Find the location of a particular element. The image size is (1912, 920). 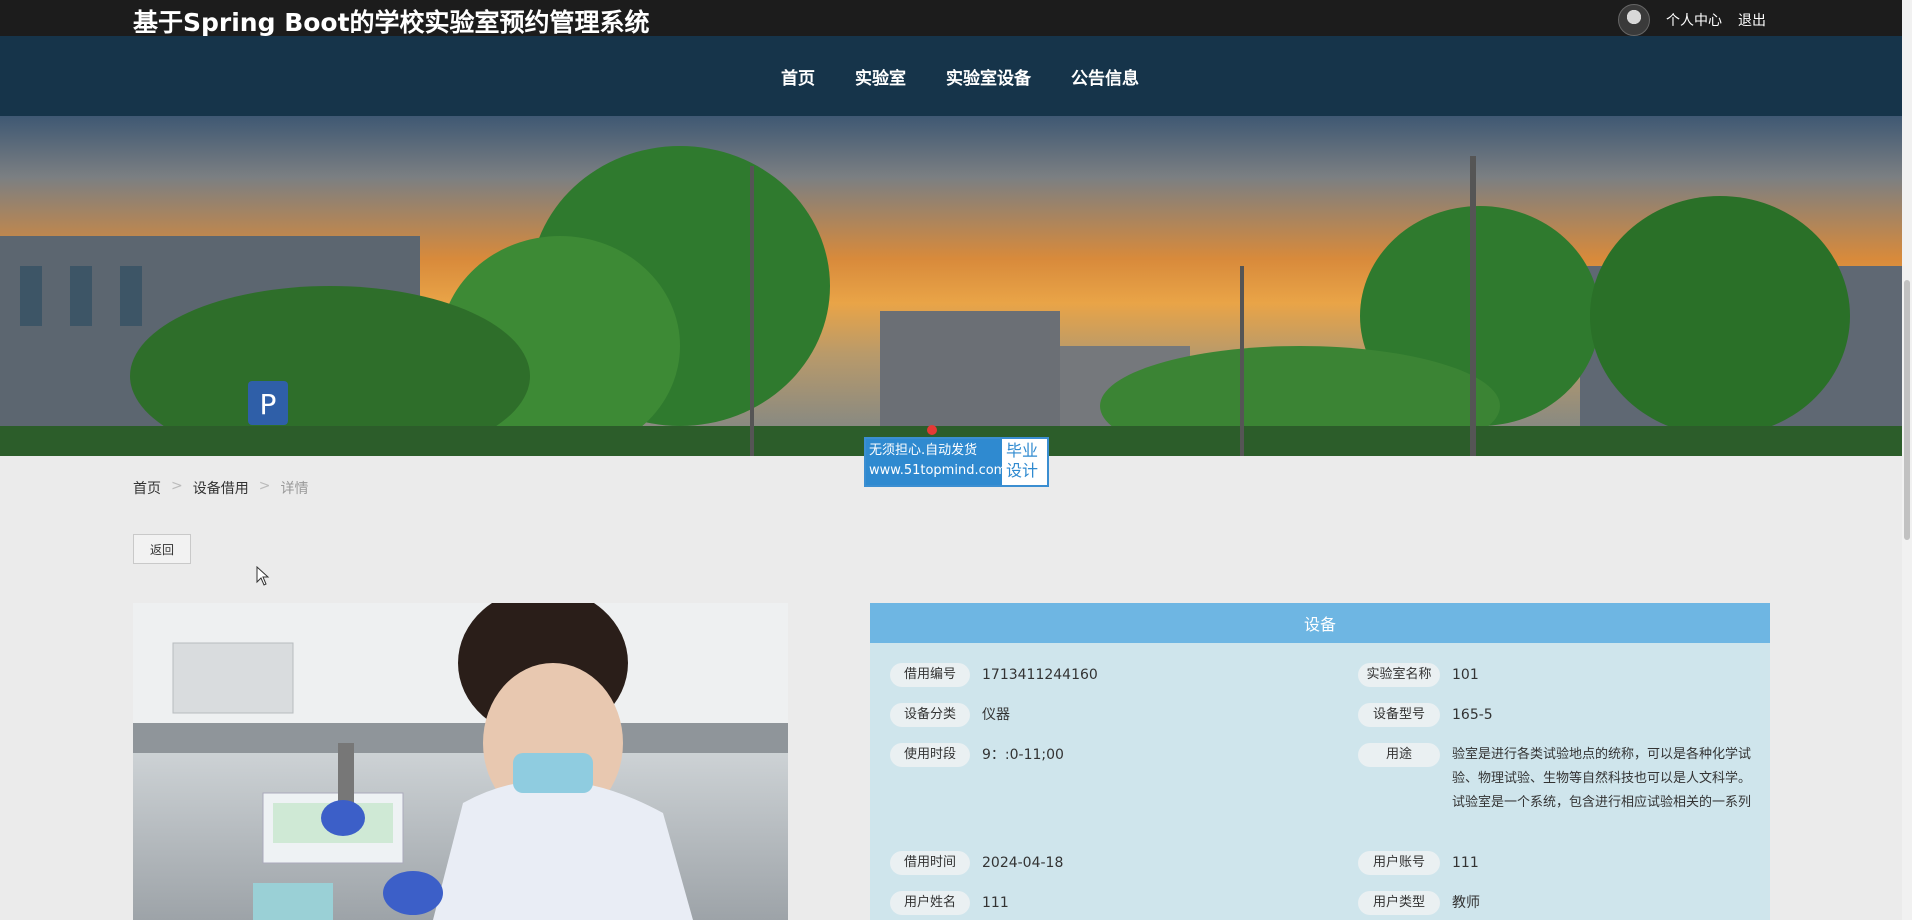

breadcrumb-current: 详情 is located at coordinates (294, 489).